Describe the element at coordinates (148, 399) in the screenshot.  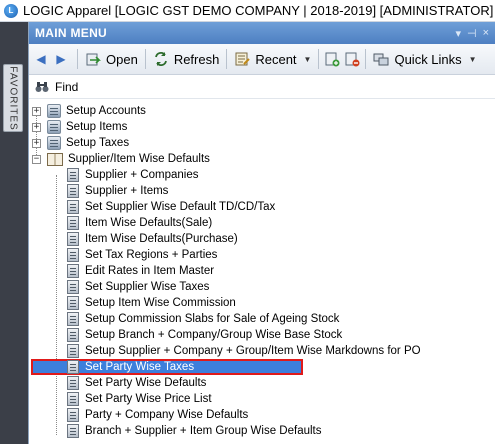
I see `tree-item-label: Set Party Wise Price List` at that location.